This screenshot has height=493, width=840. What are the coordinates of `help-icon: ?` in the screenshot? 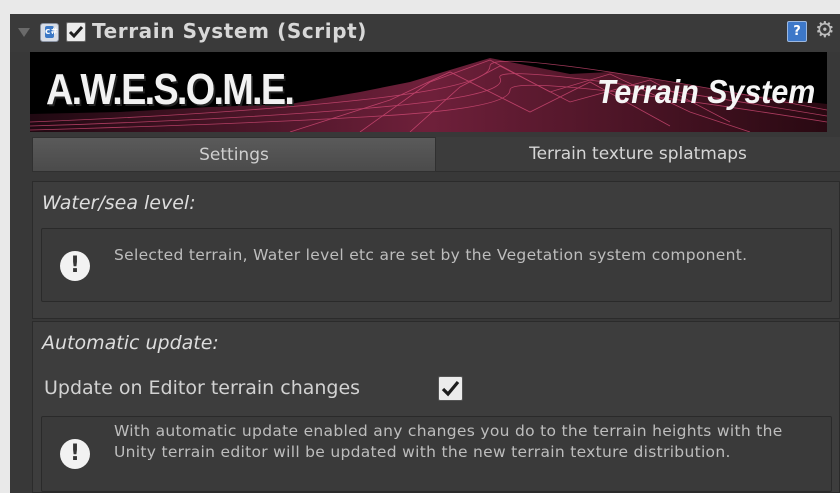 It's located at (797, 31).